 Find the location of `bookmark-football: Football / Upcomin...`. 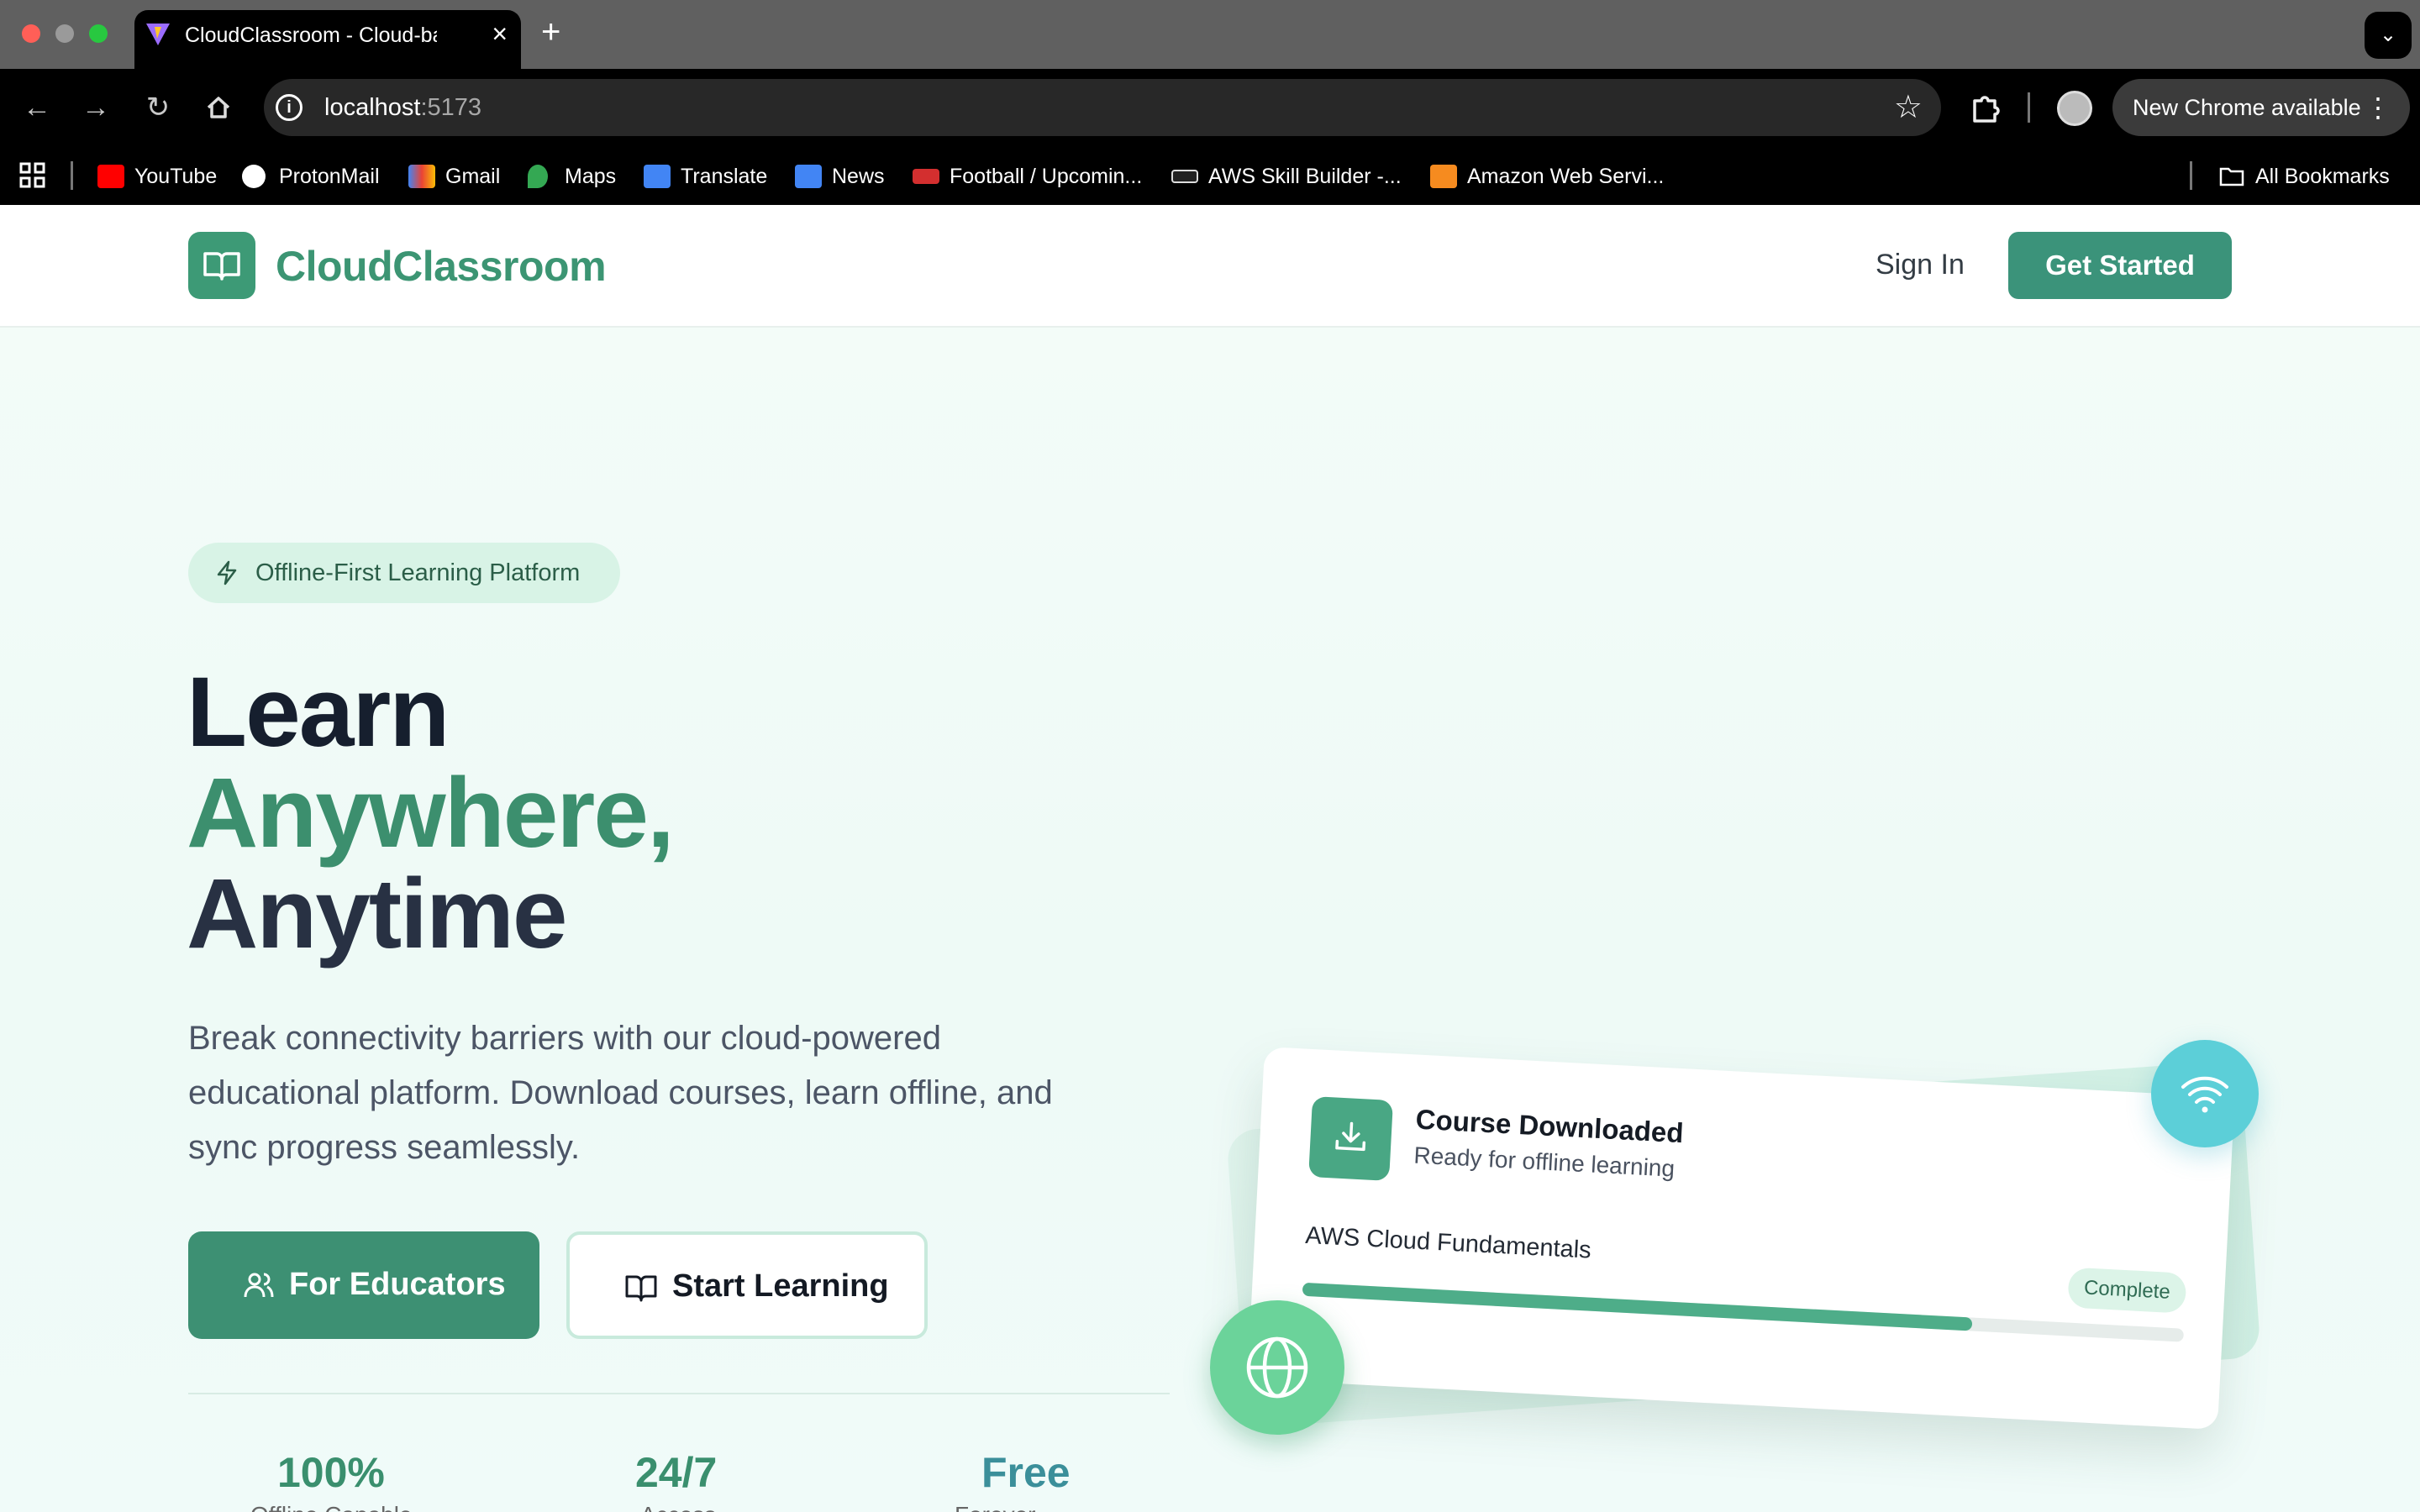

bookmark-football: Football / Upcomin... is located at coordinates (1027, 176).